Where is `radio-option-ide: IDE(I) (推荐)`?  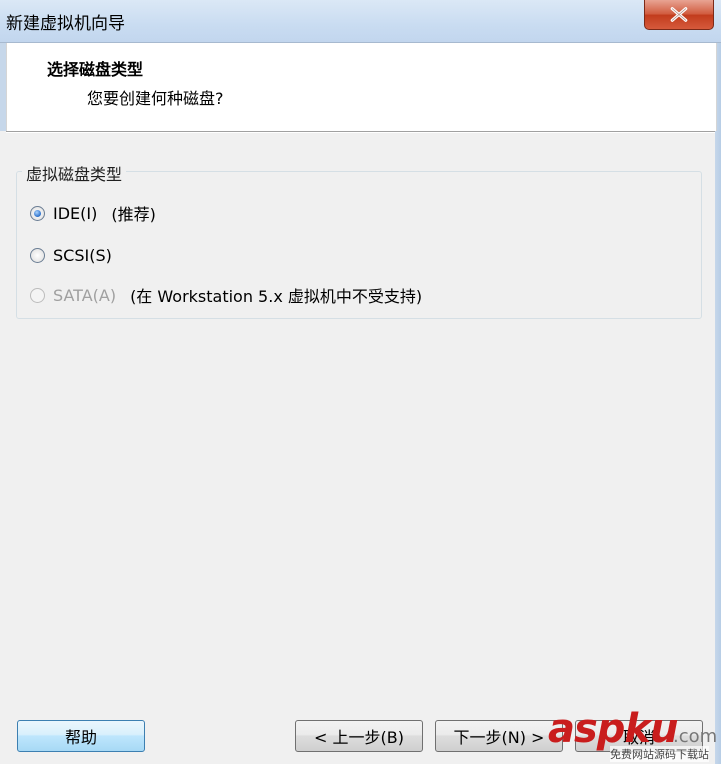 radio-option-ide: IDE(I) (推荐) is located at coordinates (93, 213).